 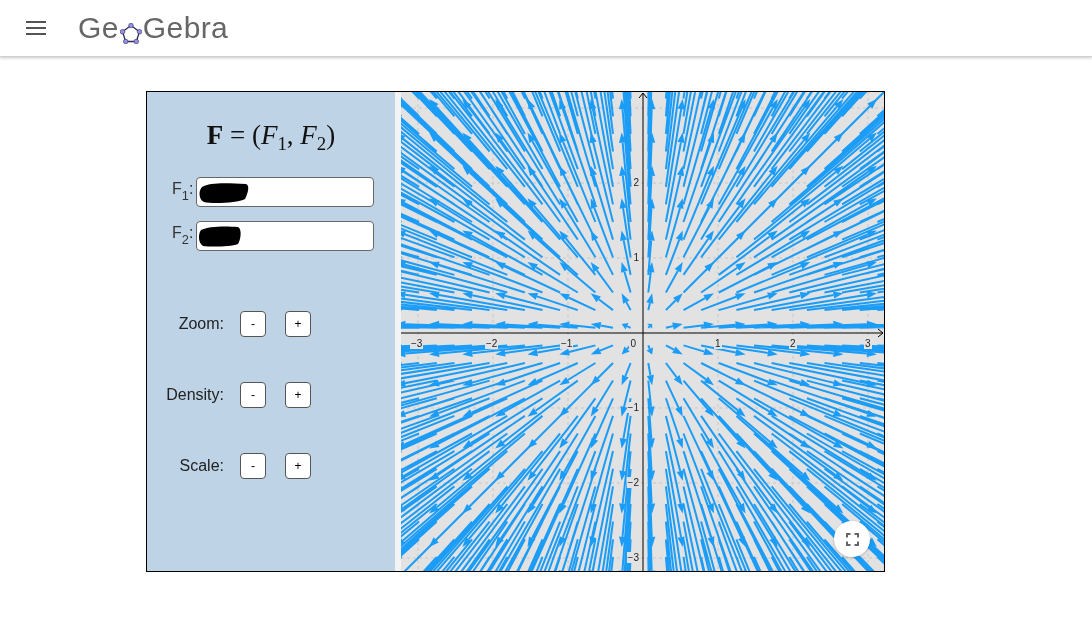 What do you see at coordinates (130, 33) in the screenshot?
I see `pentagon-logo-icon` at bounding box center [130, 33].